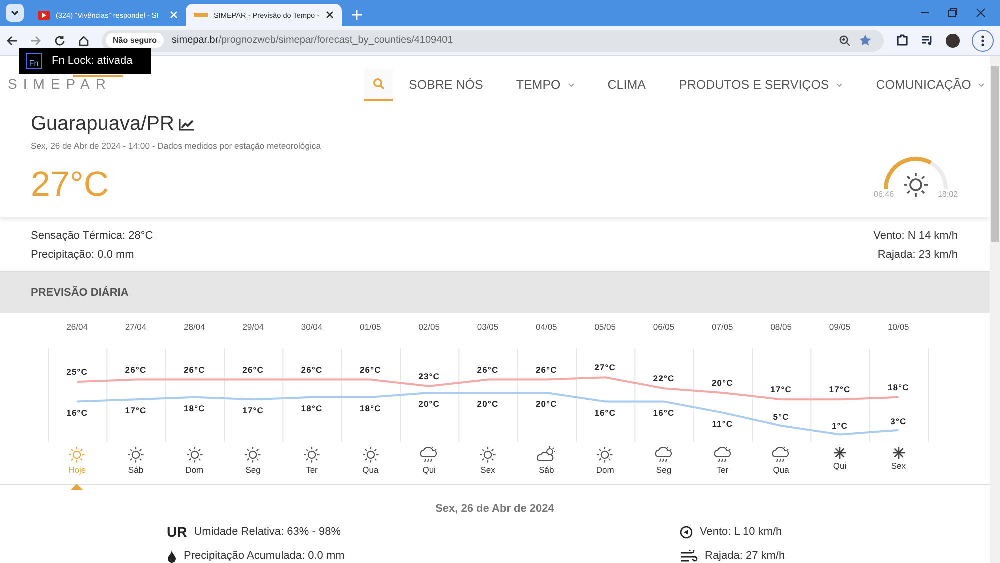  What do you see at coordinates (605, 367) in the screenshot?
I see `temperature-label: 27°C` at bounding box center [605, 367].